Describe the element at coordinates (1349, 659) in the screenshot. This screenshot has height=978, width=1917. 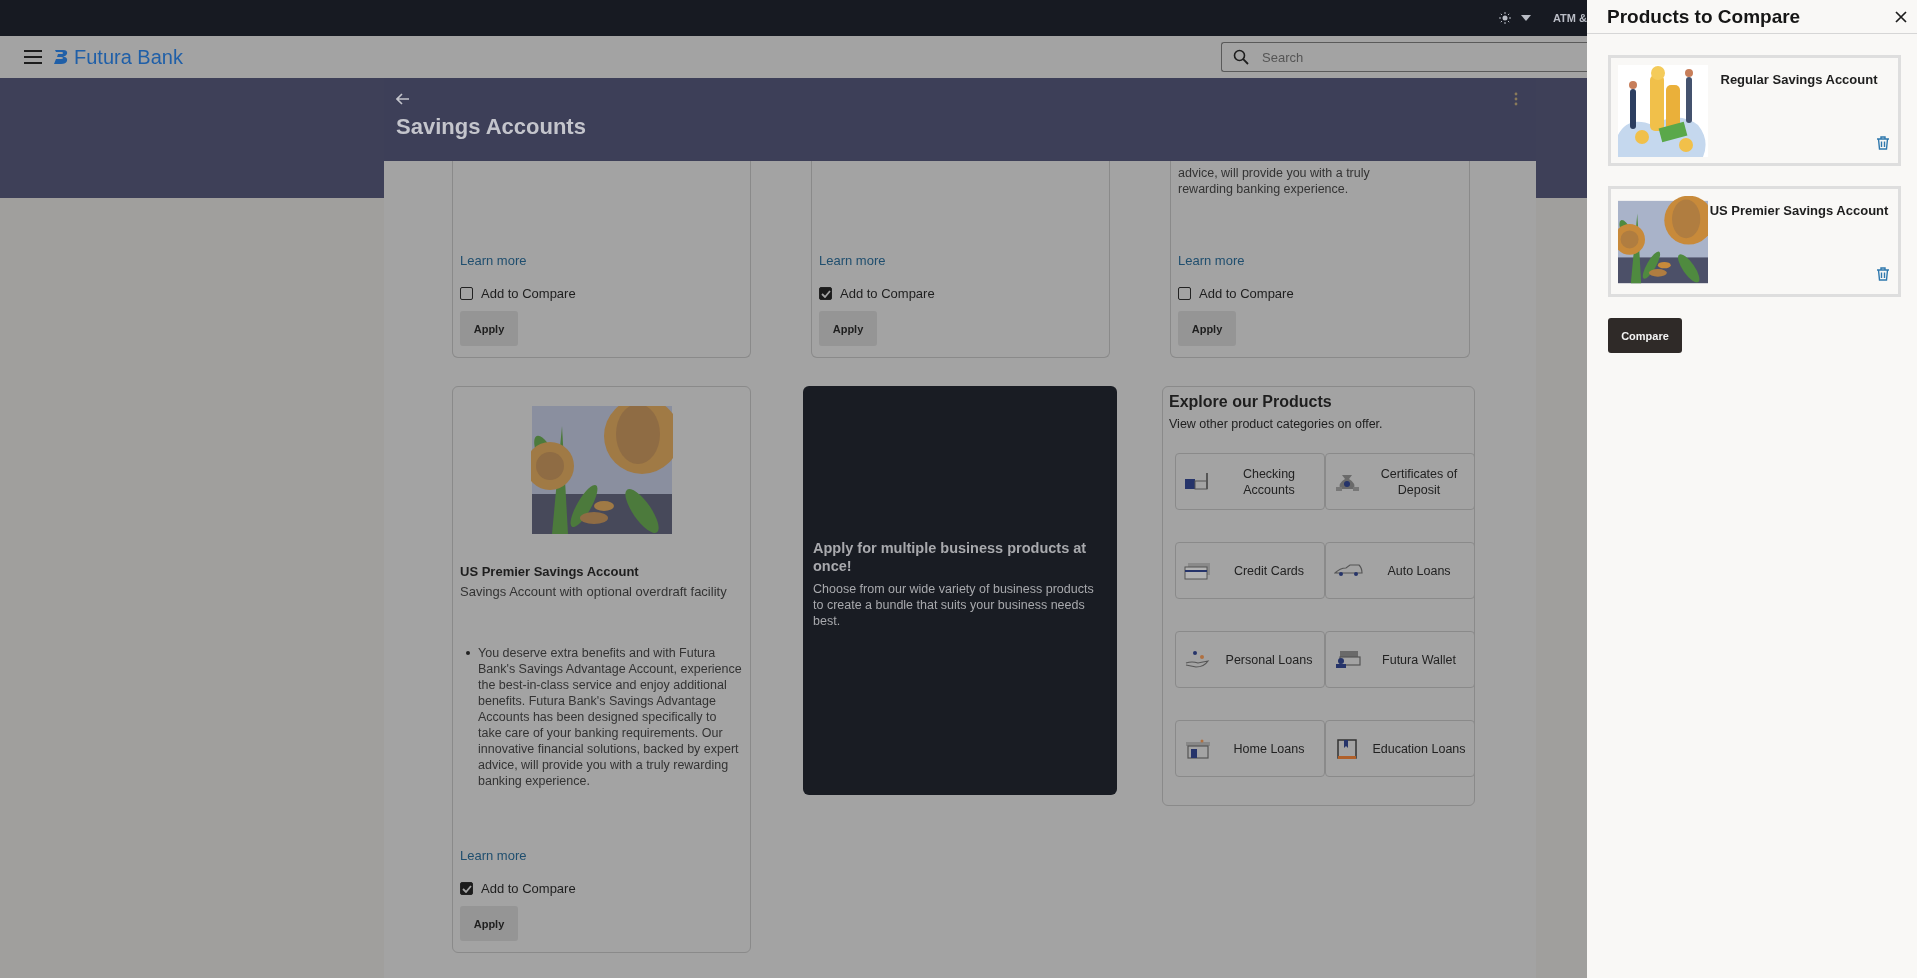
I see `wallet-icon` at that location.